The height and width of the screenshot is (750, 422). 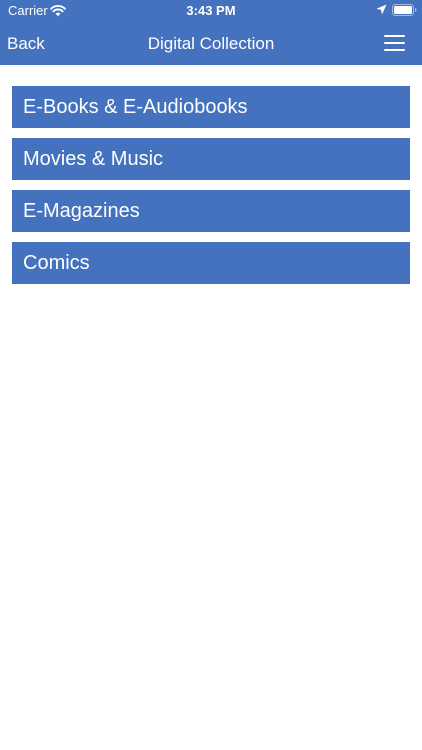 I want to click on status-time: 3:43 PM, so click(x=211, y=10).